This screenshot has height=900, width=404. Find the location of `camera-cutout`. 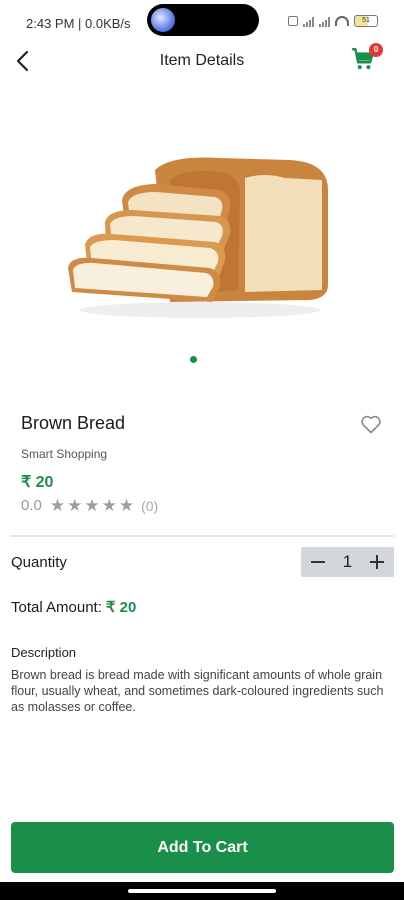

camera-cutout is located at coordinates (203, 20).